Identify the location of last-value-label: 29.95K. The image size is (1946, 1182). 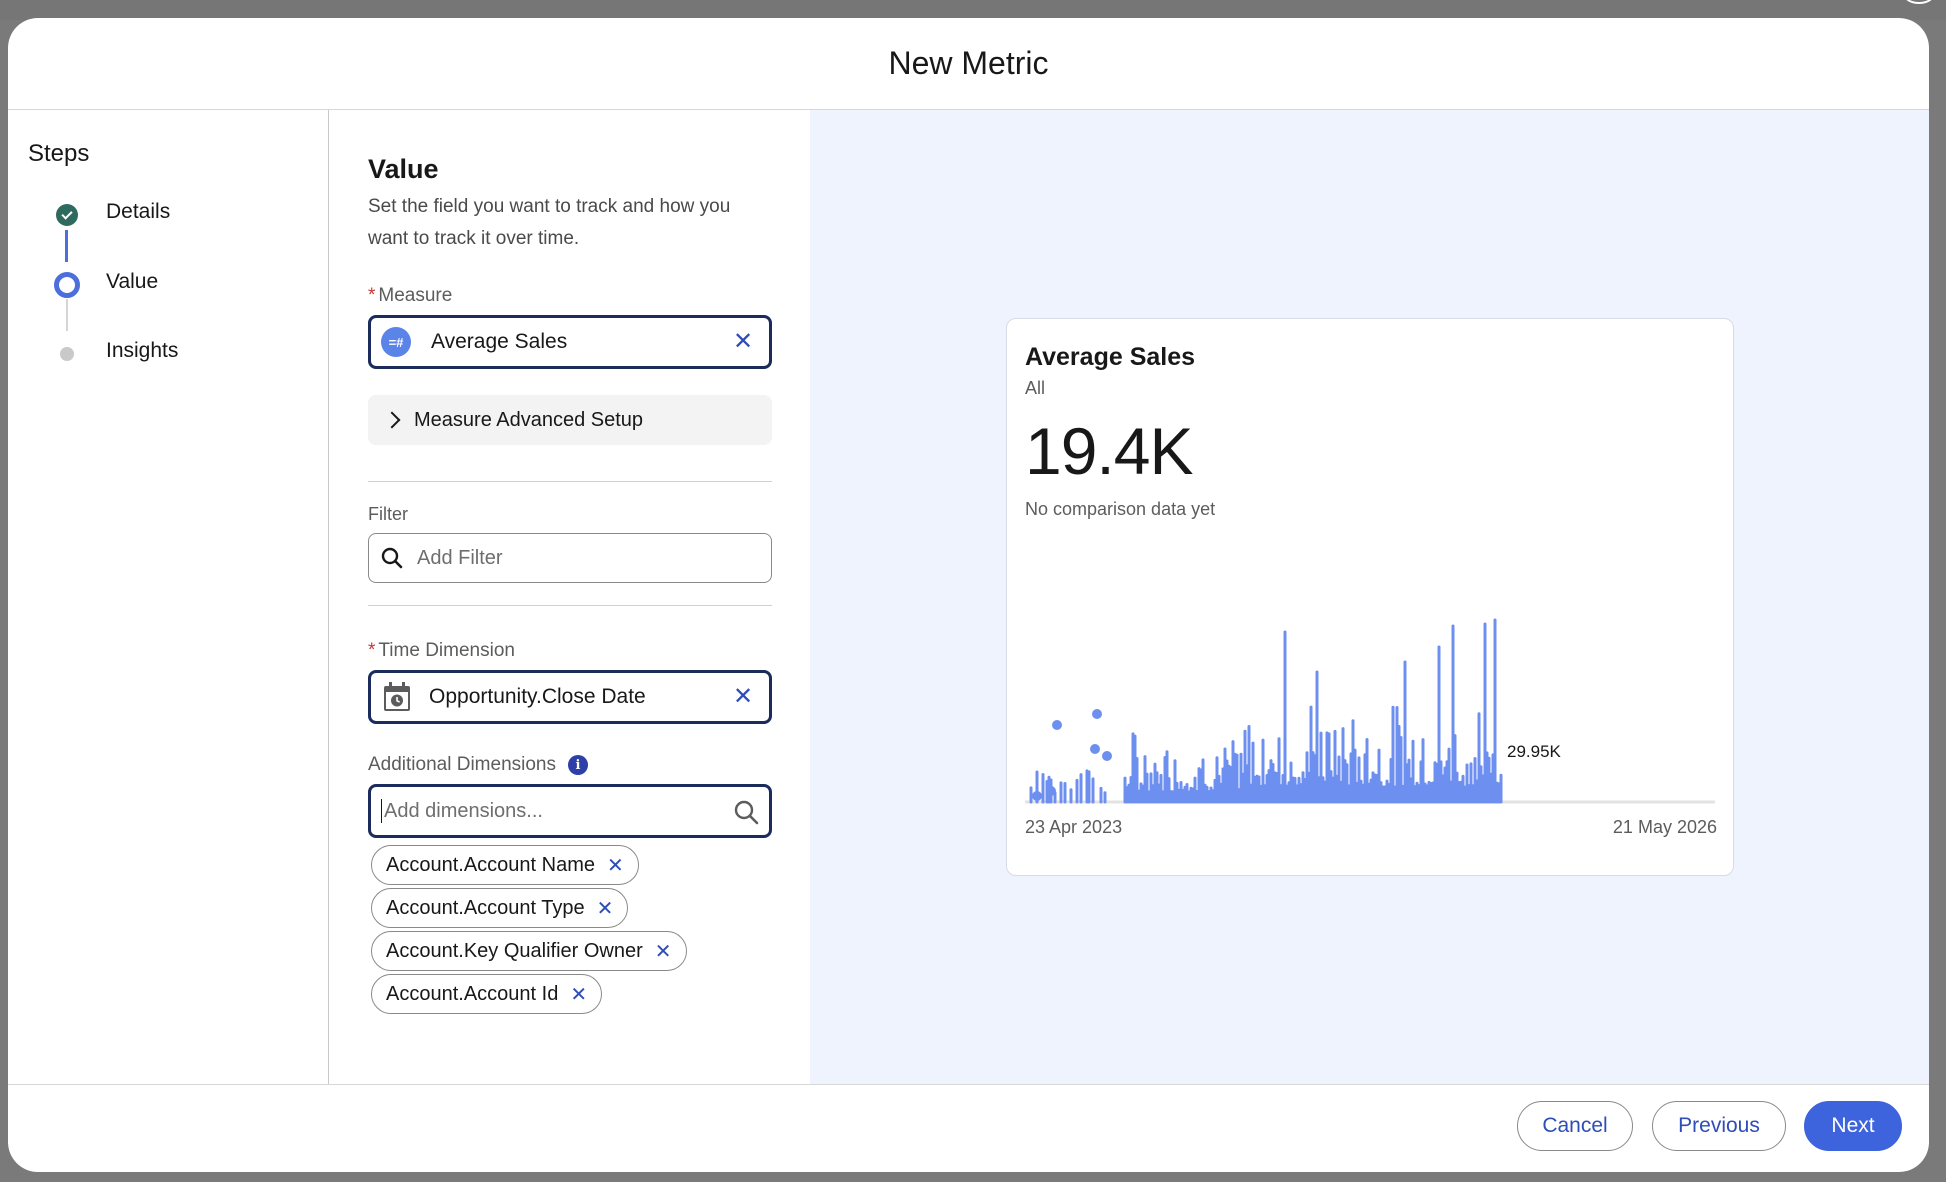
(1534, 751).